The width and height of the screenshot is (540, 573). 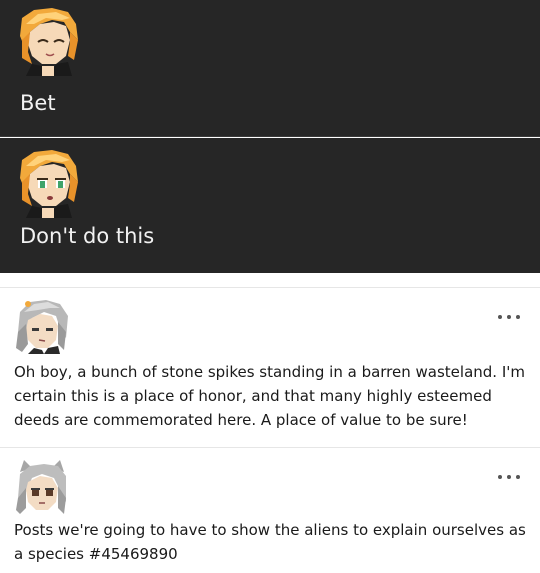 I want to click on orange-haired-character-worried-icon, so click(x=49, y=184).